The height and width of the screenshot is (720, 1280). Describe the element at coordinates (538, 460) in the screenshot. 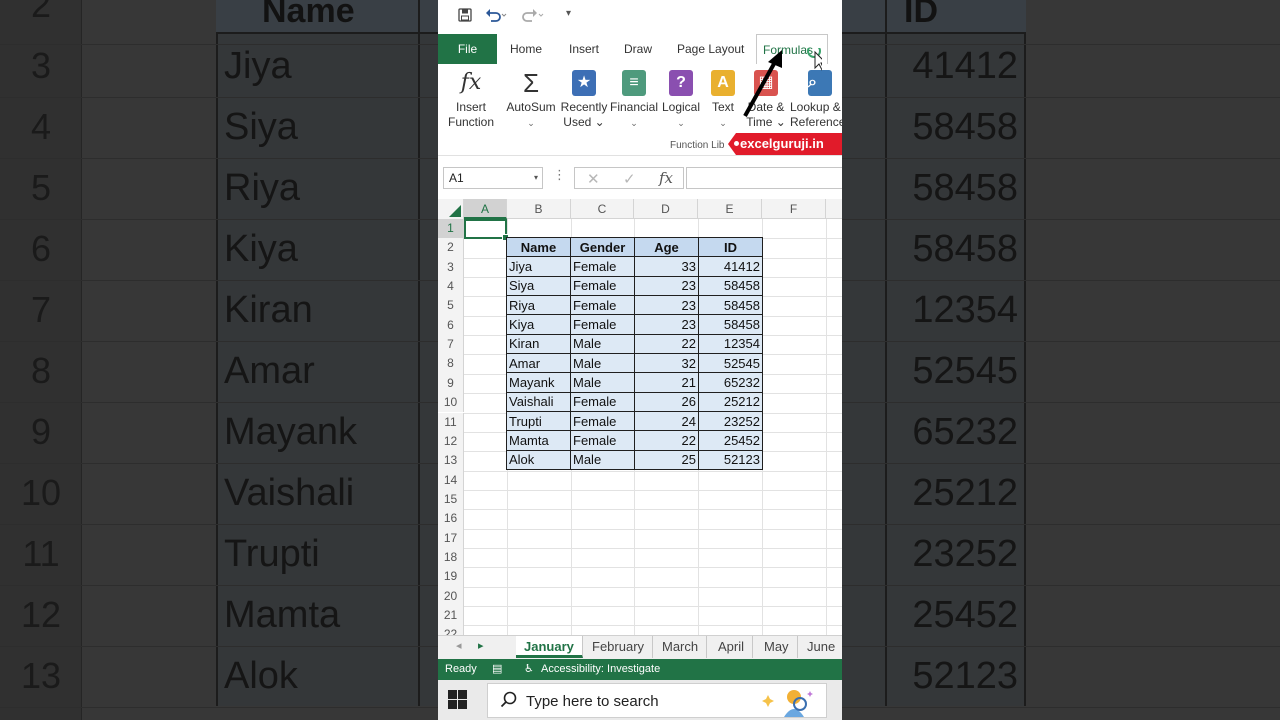

I see `cell-name: Alok` at that location.